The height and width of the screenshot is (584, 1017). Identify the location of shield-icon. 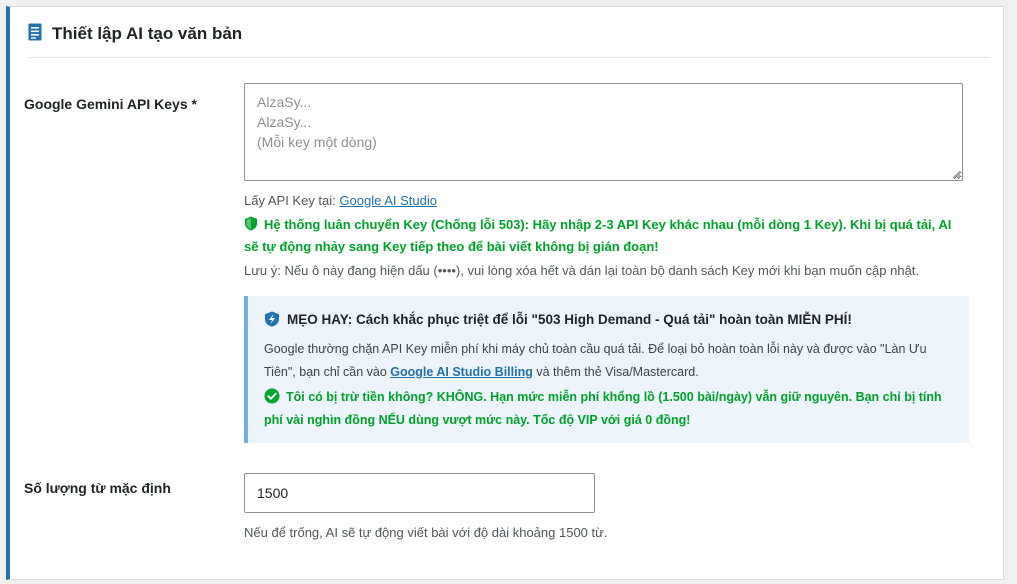
(251, 223).